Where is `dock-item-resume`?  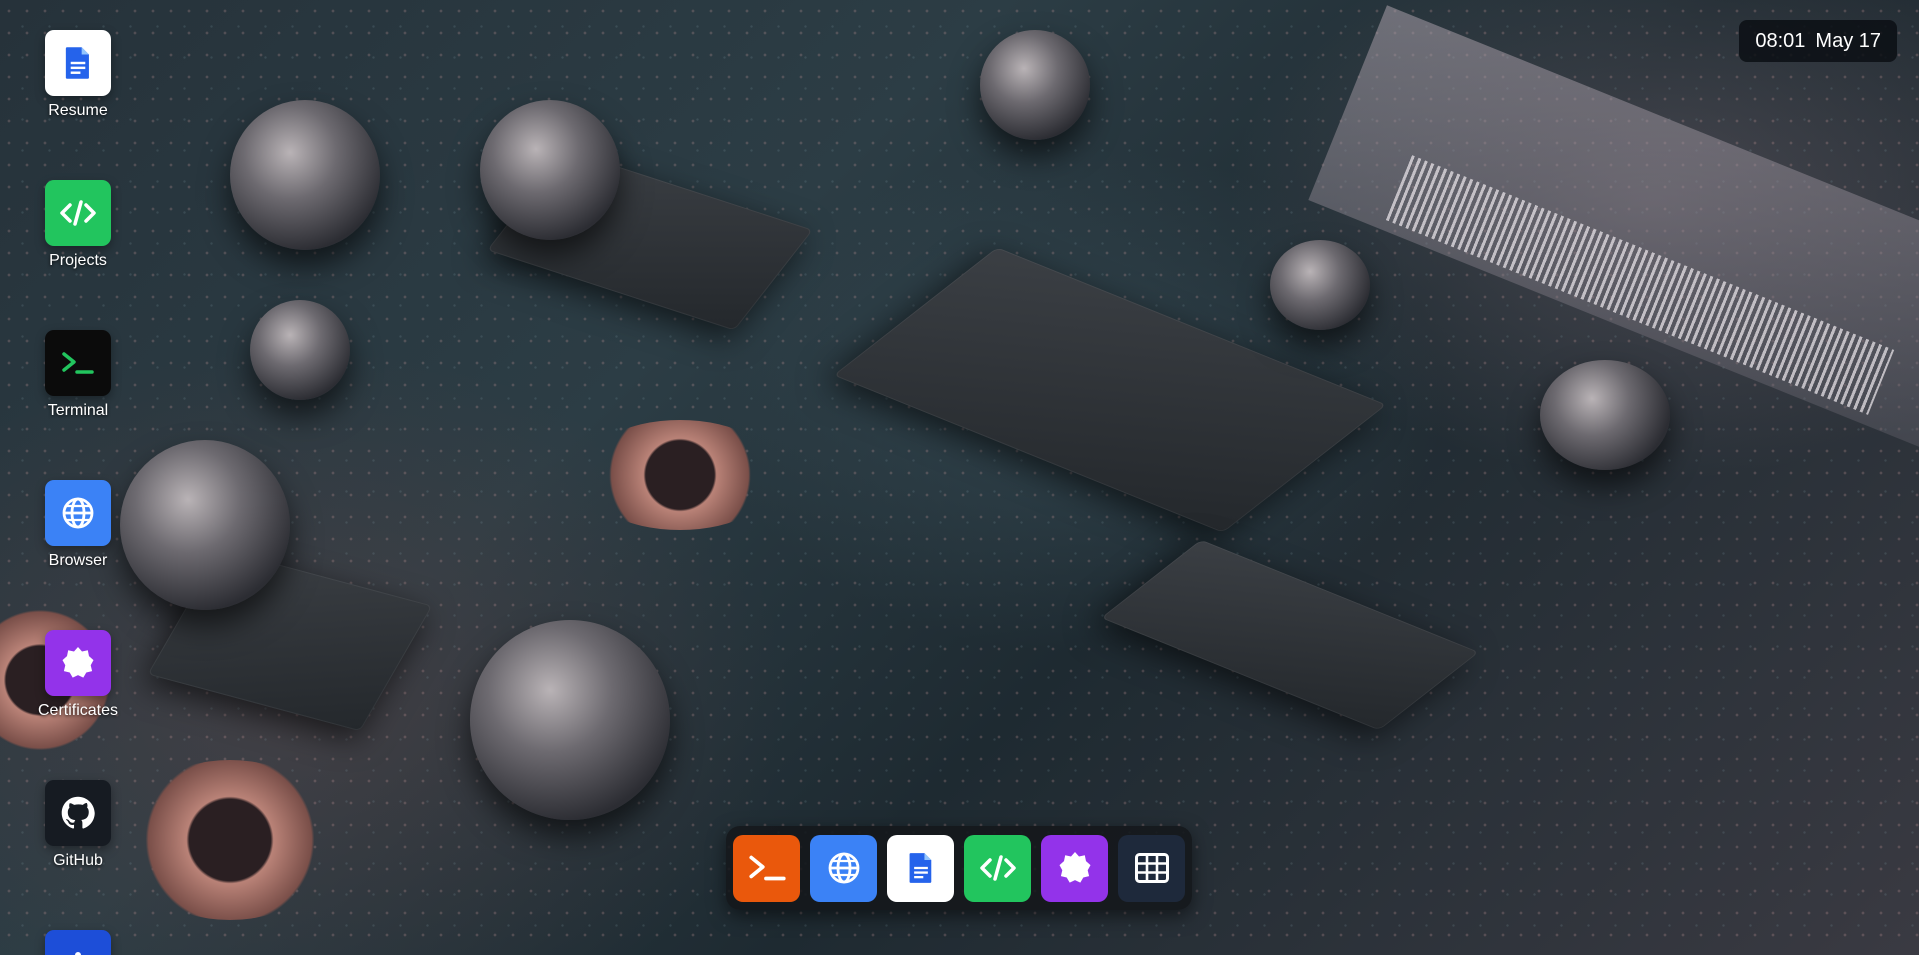 dock-item-resume is located at coordinates (920, 868).